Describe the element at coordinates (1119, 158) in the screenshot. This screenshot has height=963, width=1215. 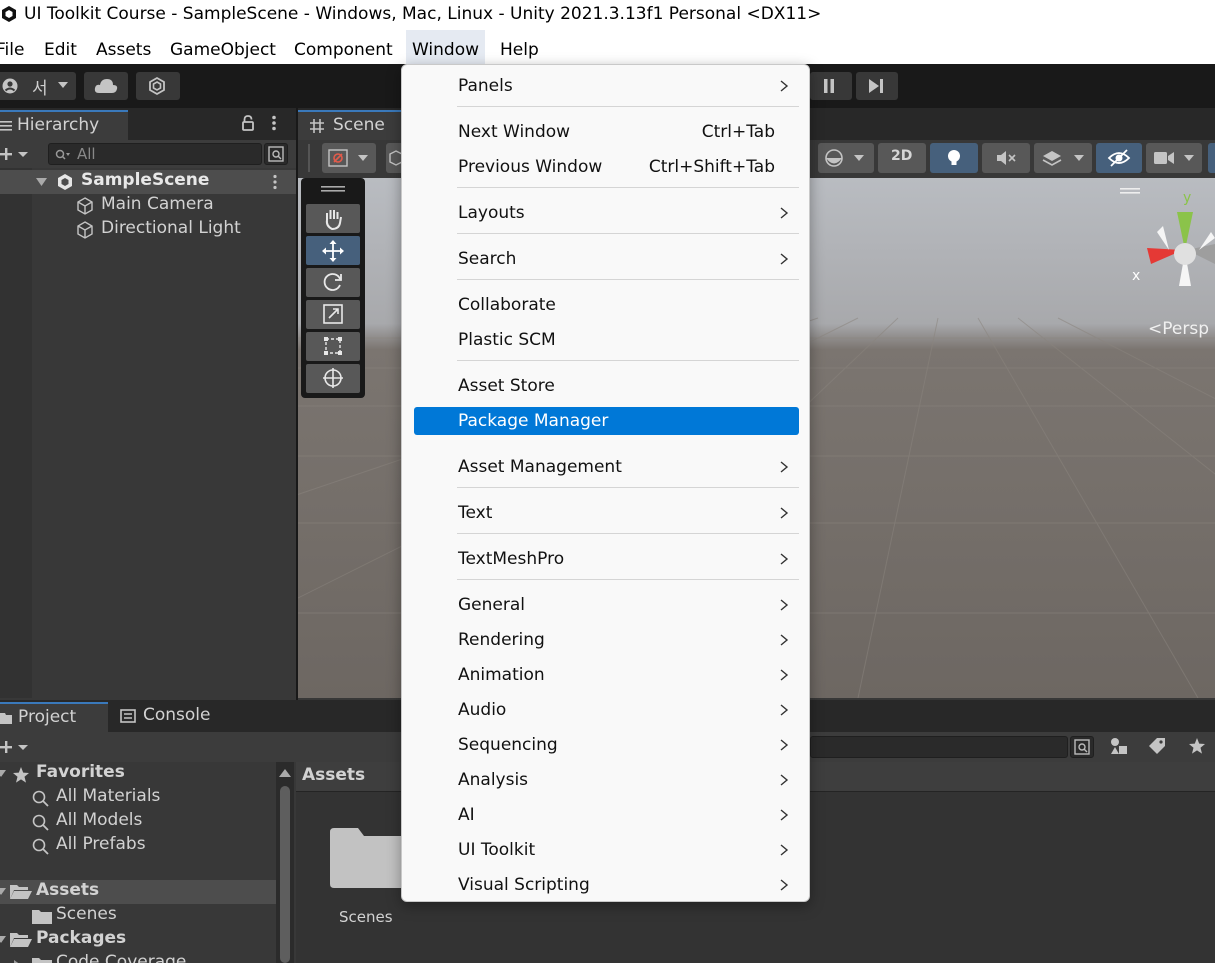
I see `scene-visibility-toggle` at that location.